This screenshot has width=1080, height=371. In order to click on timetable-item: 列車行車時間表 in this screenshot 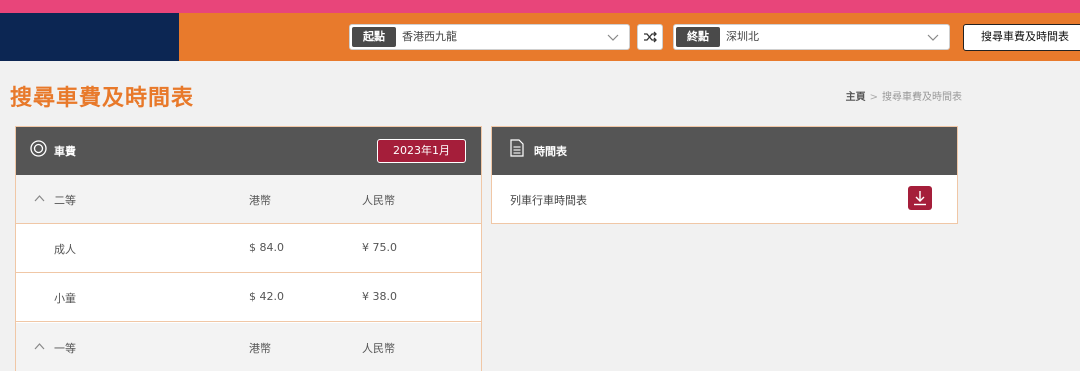, I will do `click(724, 199)`.